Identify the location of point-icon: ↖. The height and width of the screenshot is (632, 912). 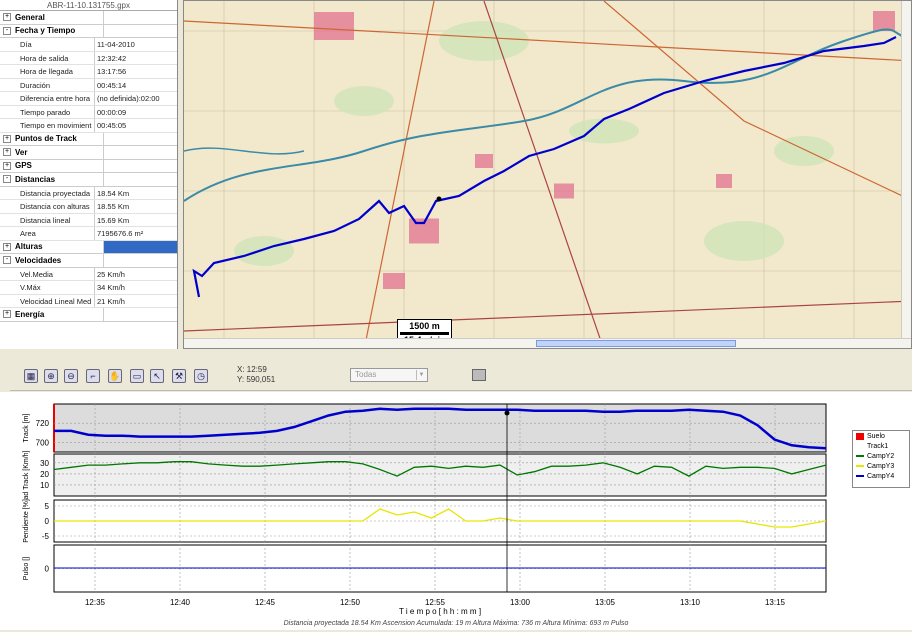
(157, 376).